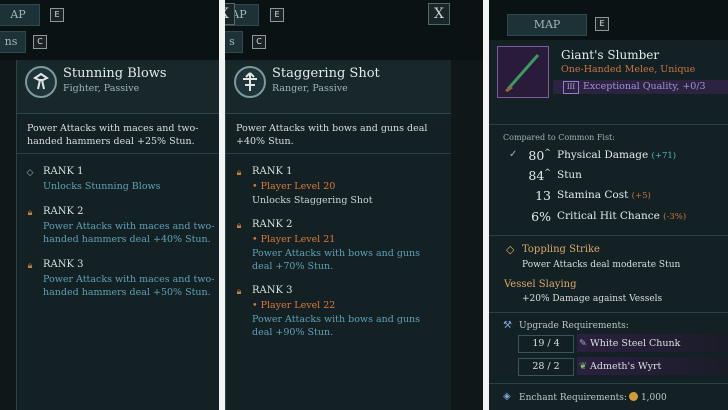  I want to click on description-line: +40% Stun., so click(265, 141).